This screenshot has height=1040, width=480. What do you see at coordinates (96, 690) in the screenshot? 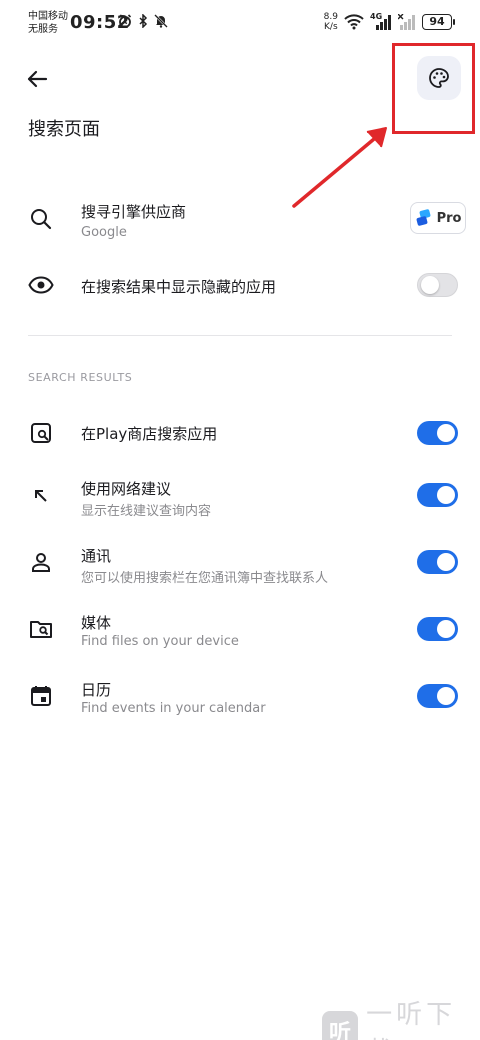
I see `result-title: 日历` at bounding box center [96, 690].